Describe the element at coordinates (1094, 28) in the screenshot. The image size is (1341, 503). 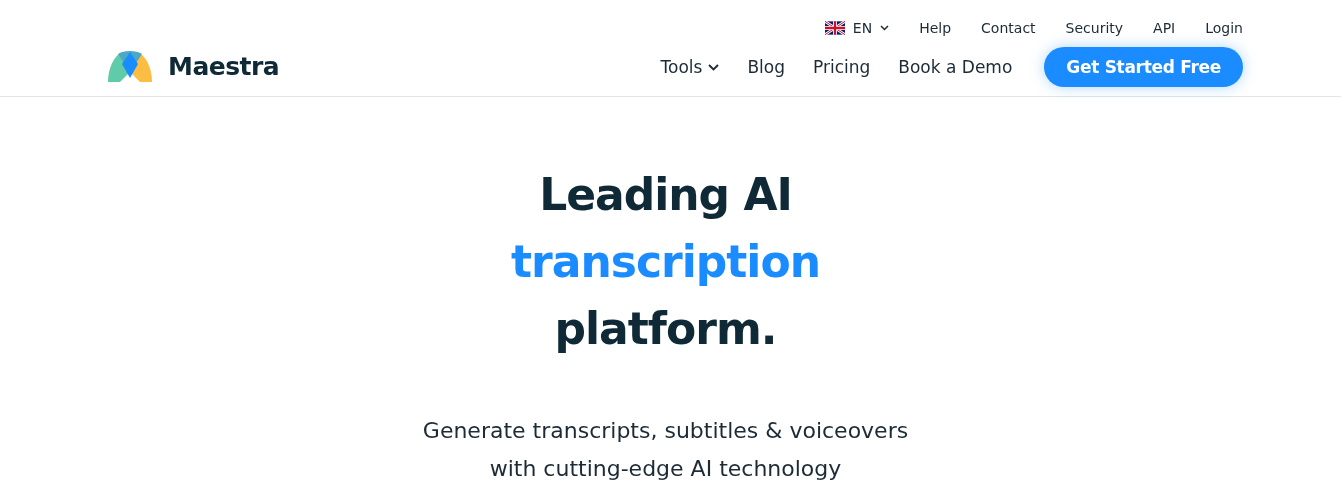
I see `top-link: Security` at that location.